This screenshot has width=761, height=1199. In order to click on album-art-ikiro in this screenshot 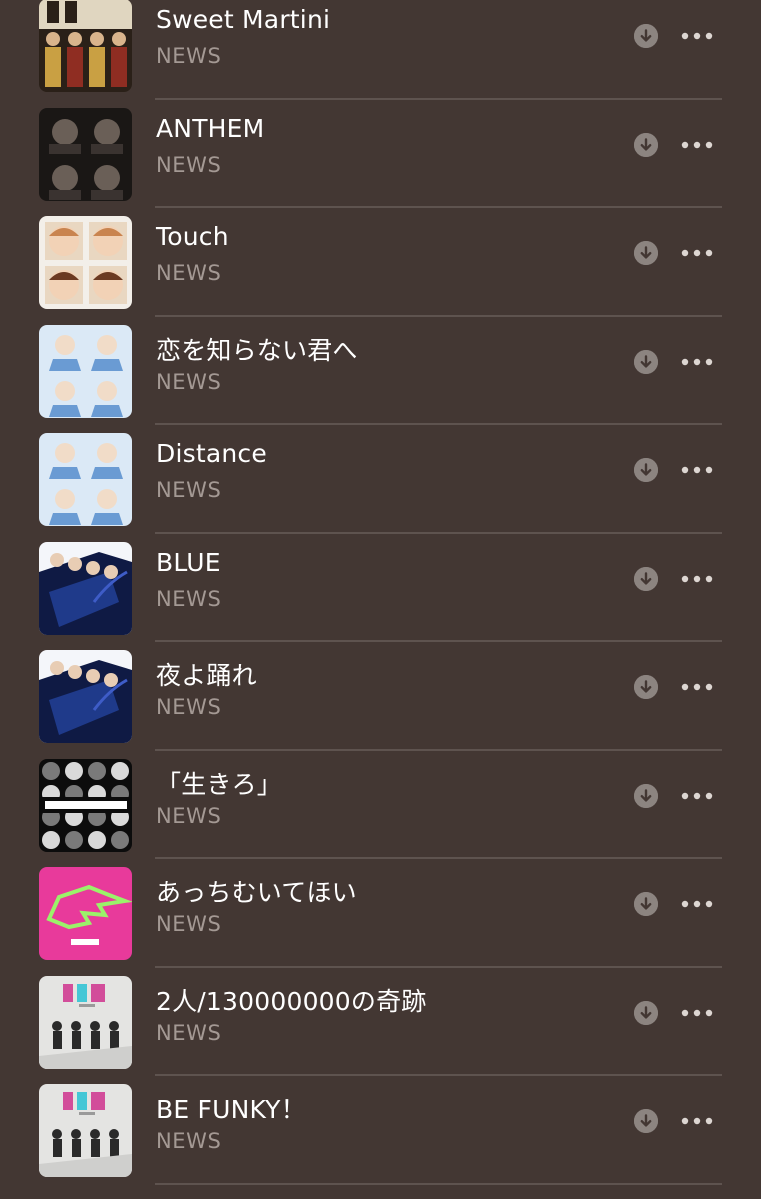, I will do `click(85, 805)`.